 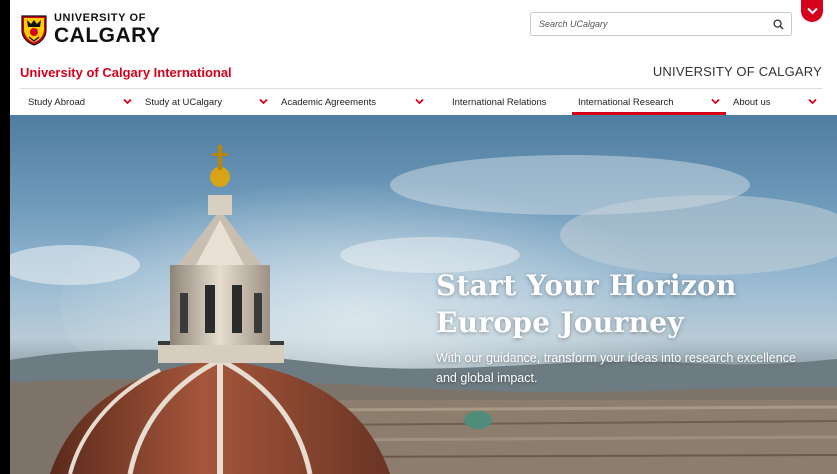 I want to click on search-icon, so click(x=778, y=24).